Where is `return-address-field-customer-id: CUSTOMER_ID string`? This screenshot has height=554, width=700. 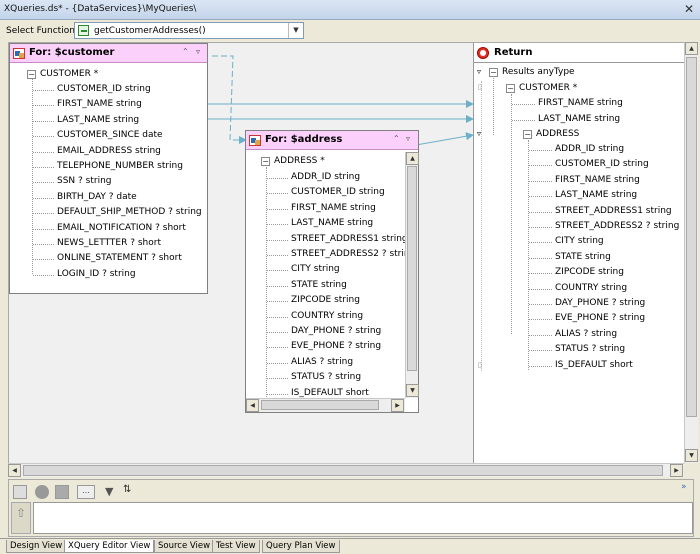
return-address-field-customer-id: CUSTOMER_ID string is located at coordinates (602, 164).